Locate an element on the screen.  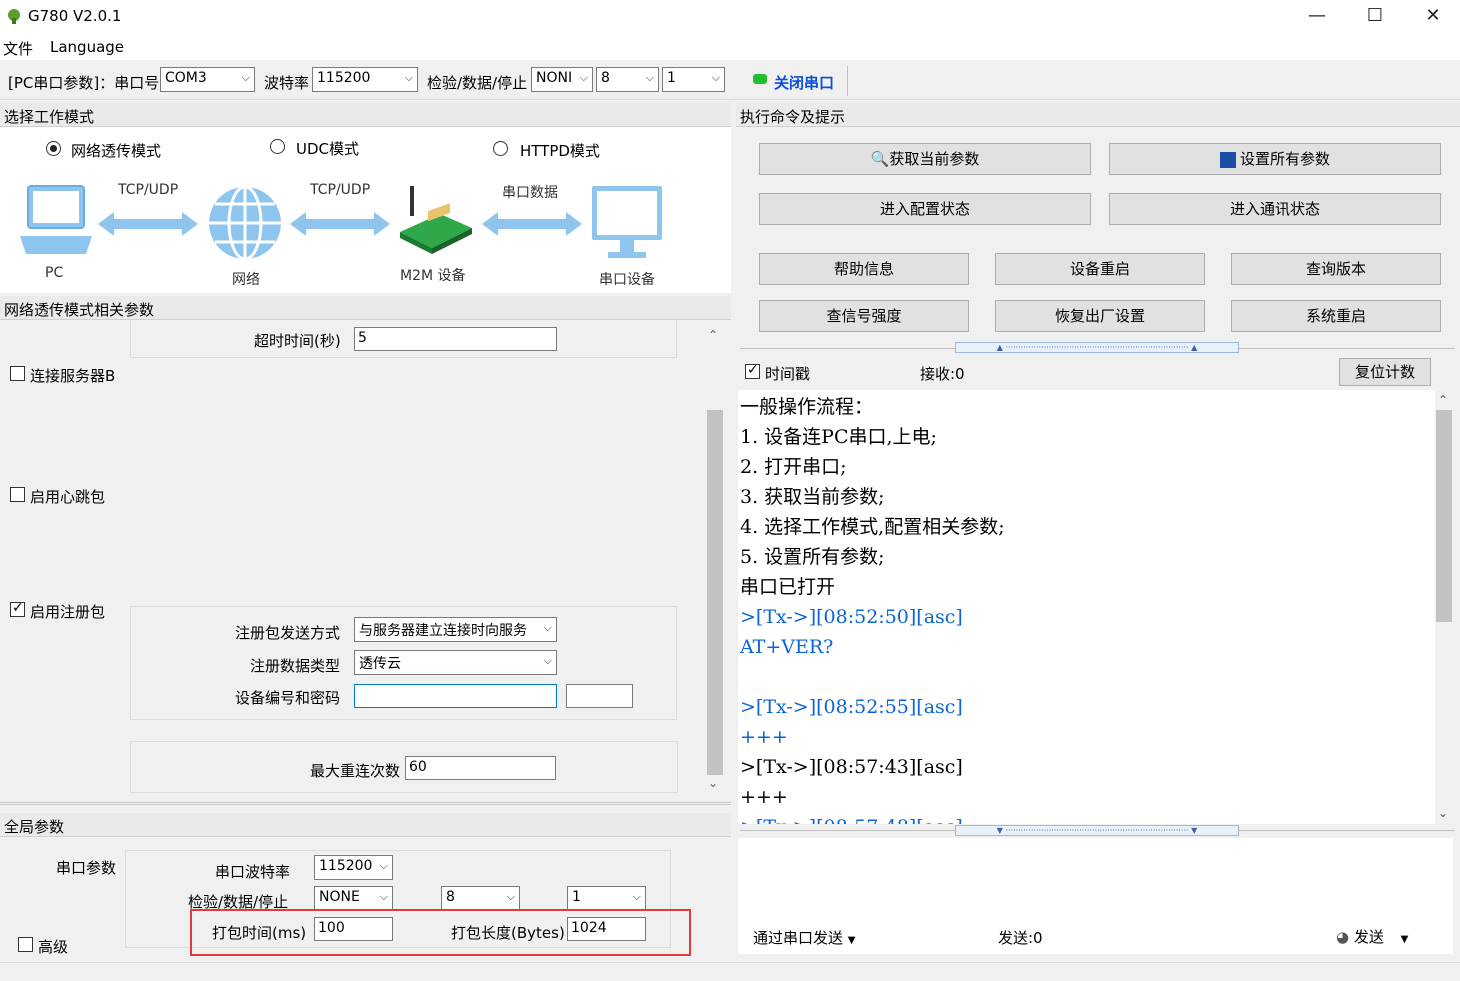
databits-select: 8 ⌵ is located at coordinates (627, 79).